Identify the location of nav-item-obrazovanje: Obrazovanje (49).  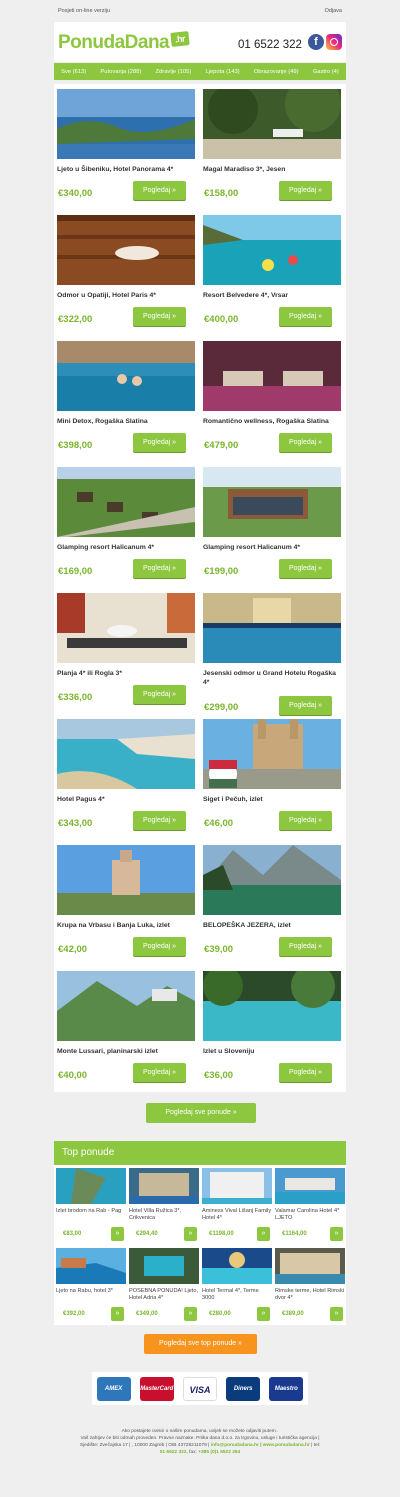
(276, 72).